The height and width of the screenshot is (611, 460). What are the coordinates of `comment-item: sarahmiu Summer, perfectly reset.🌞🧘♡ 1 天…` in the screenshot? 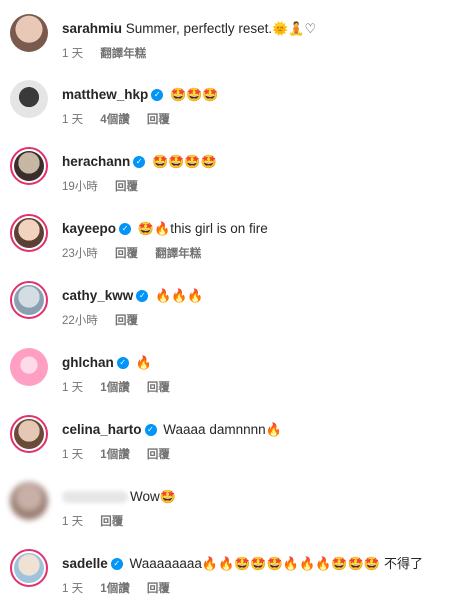 It's located at (230, 44).